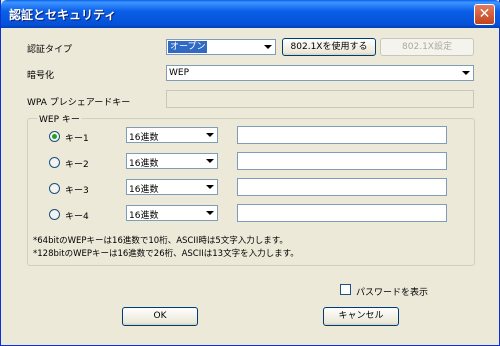  Describe the element at coordinates (77, 165) in the screenshot. I see `key2-label: キー2` at that location.